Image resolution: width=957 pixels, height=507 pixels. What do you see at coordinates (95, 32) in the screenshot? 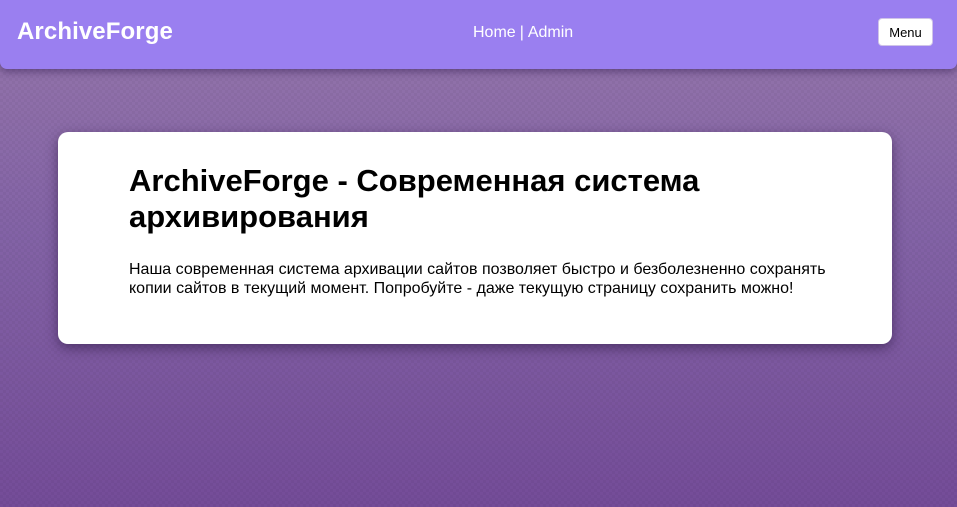
I see `brand-logo-text: ArchiveForge` at bounding box center [95, 32].